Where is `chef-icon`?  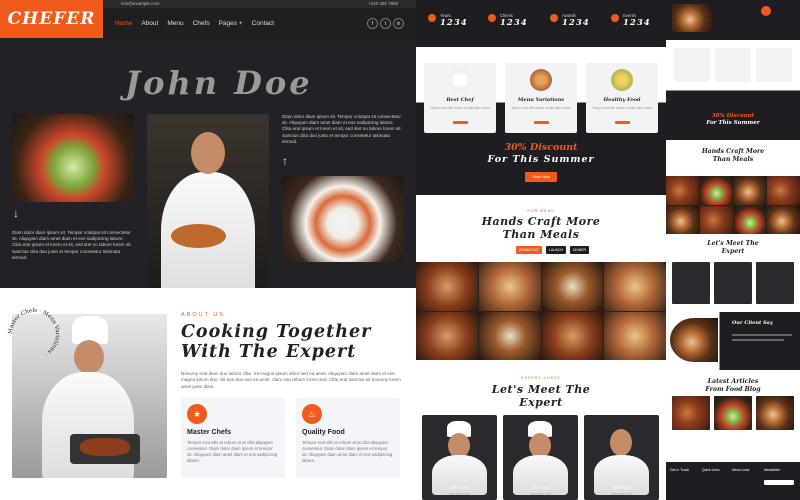 chef-icon is located at coordinates (460, 80).